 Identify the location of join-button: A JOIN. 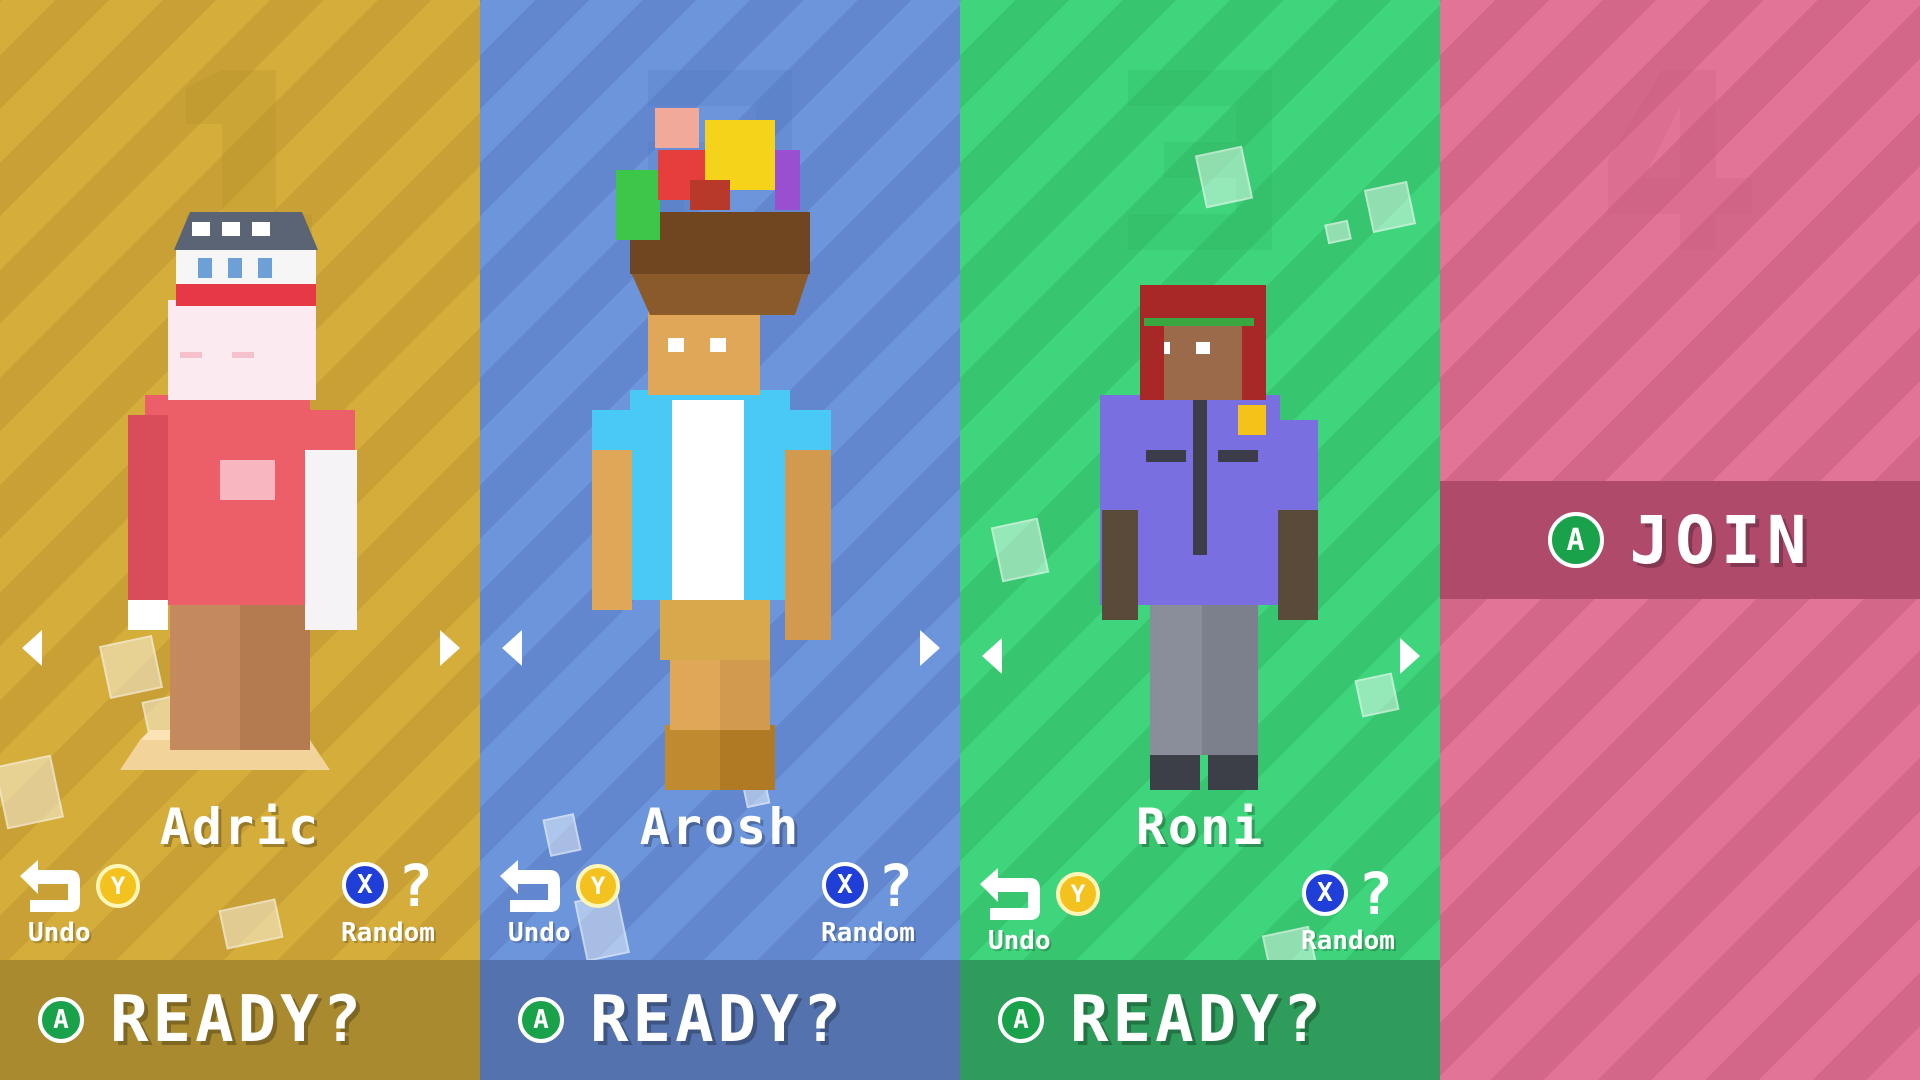
(1680, 540).